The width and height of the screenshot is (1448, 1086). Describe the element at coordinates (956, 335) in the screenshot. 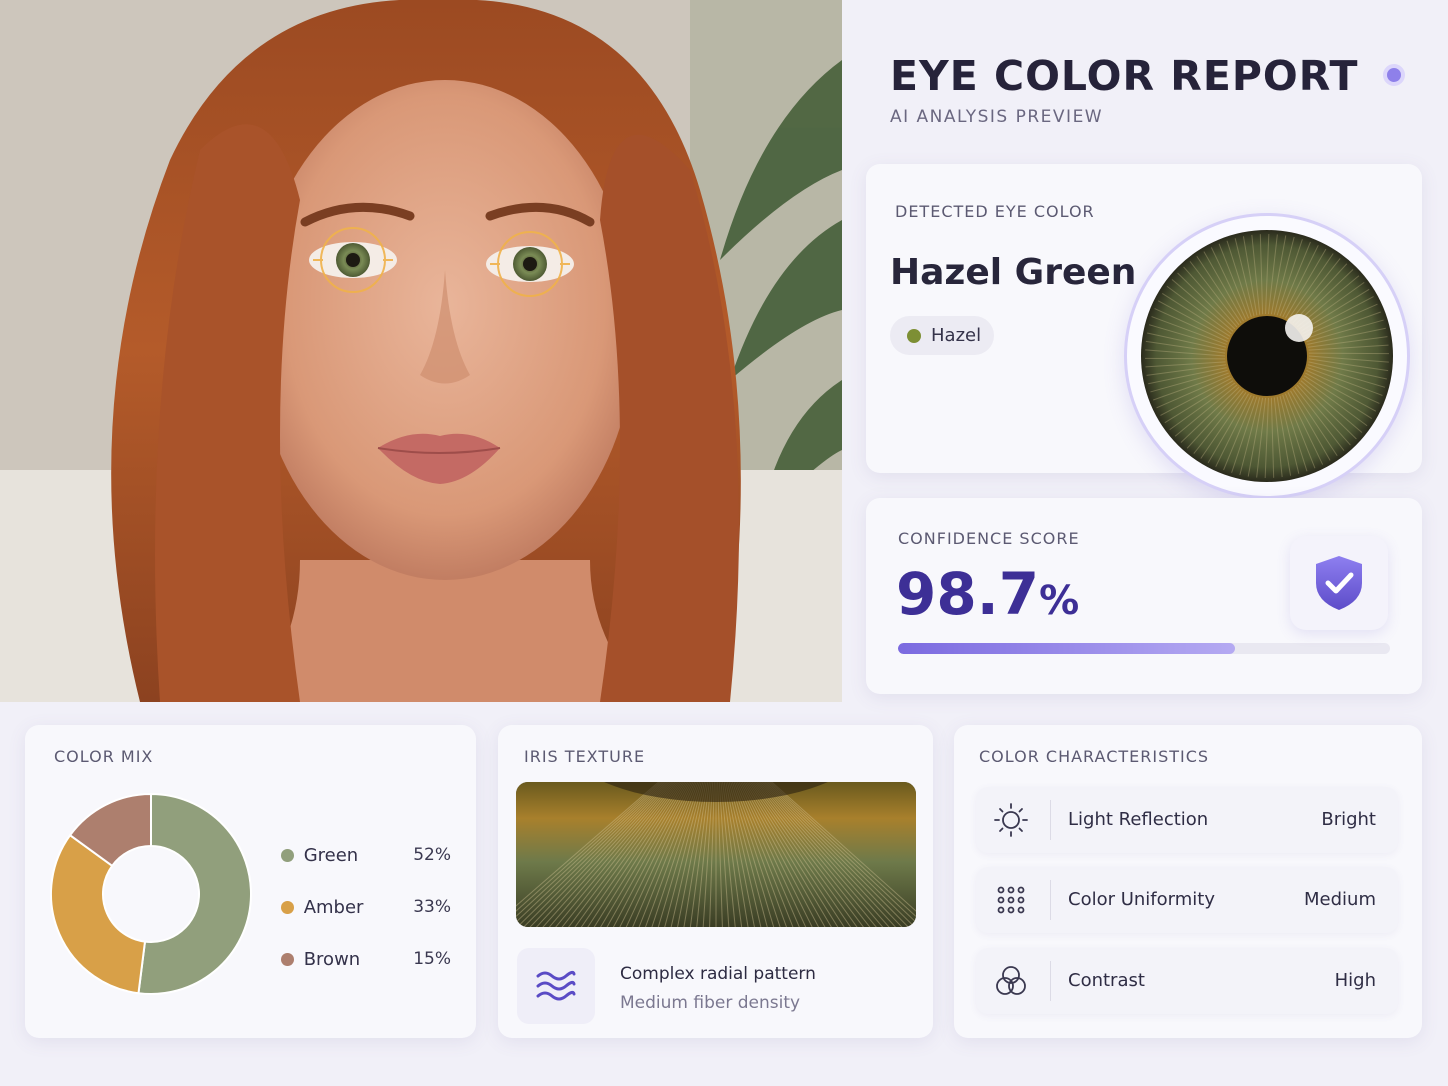

I see `eye-color-tag-label: Hazel` at that location.